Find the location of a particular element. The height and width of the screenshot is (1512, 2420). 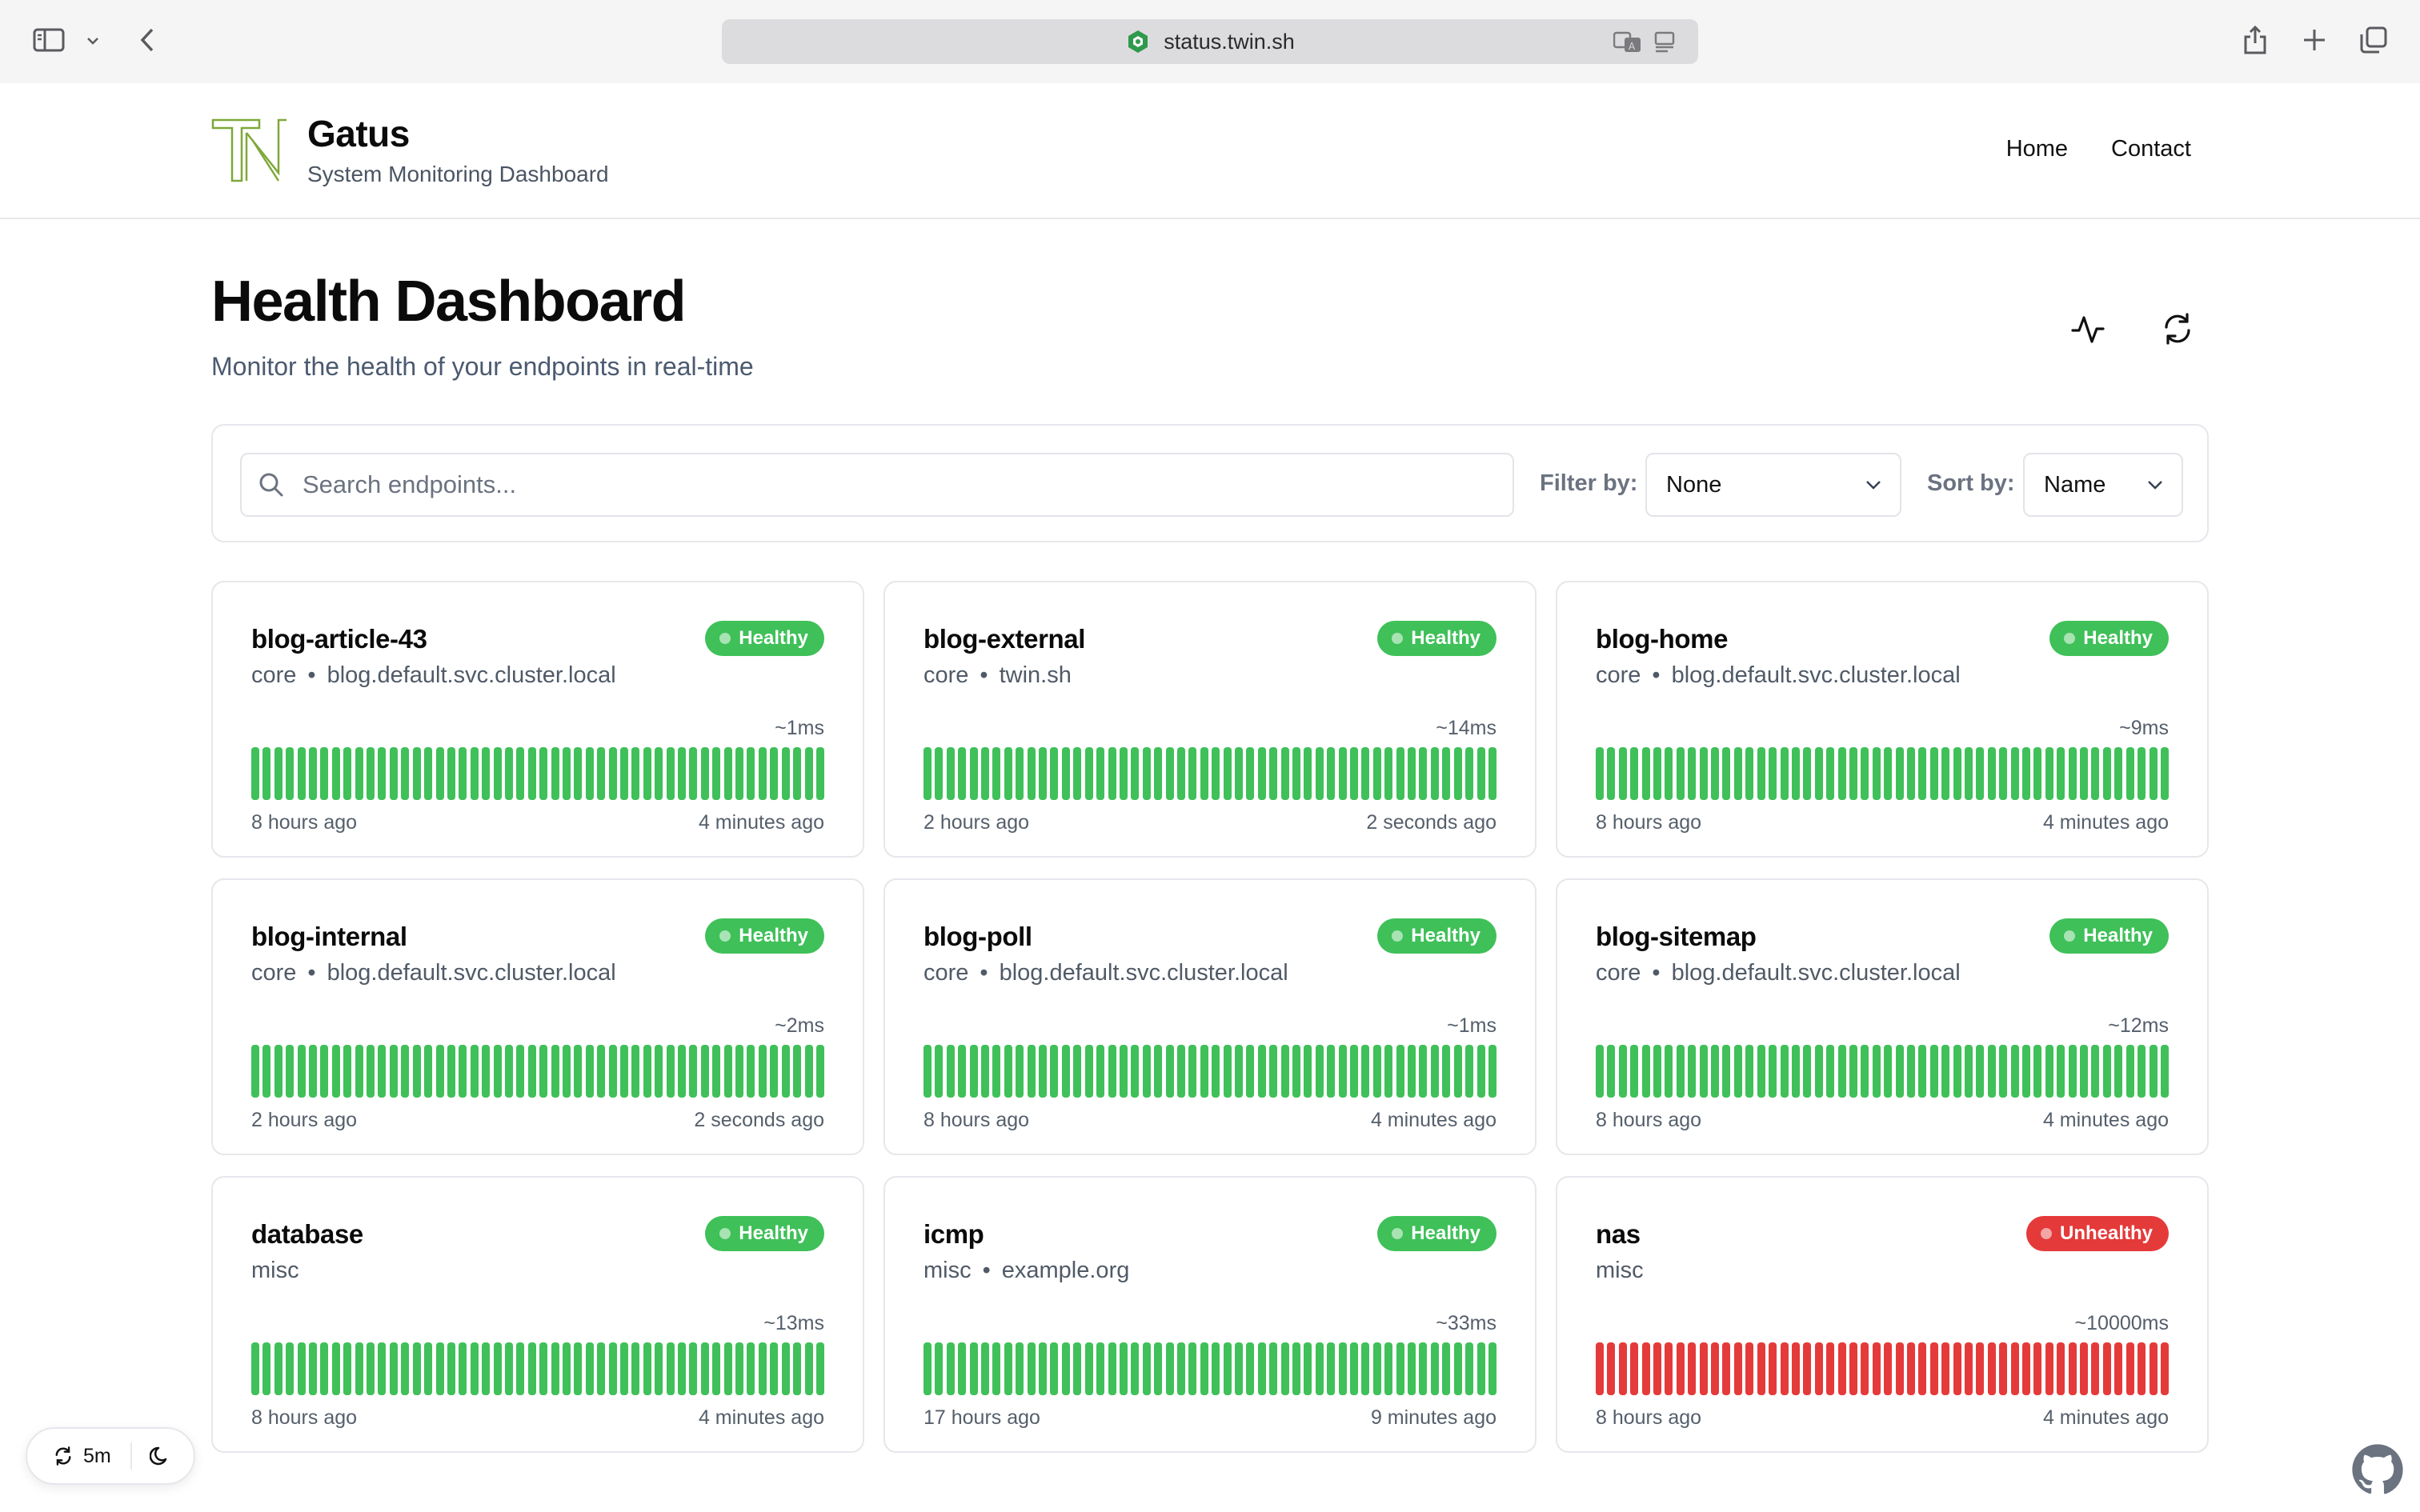

reader-icon is located at coordinates (1664, 41).